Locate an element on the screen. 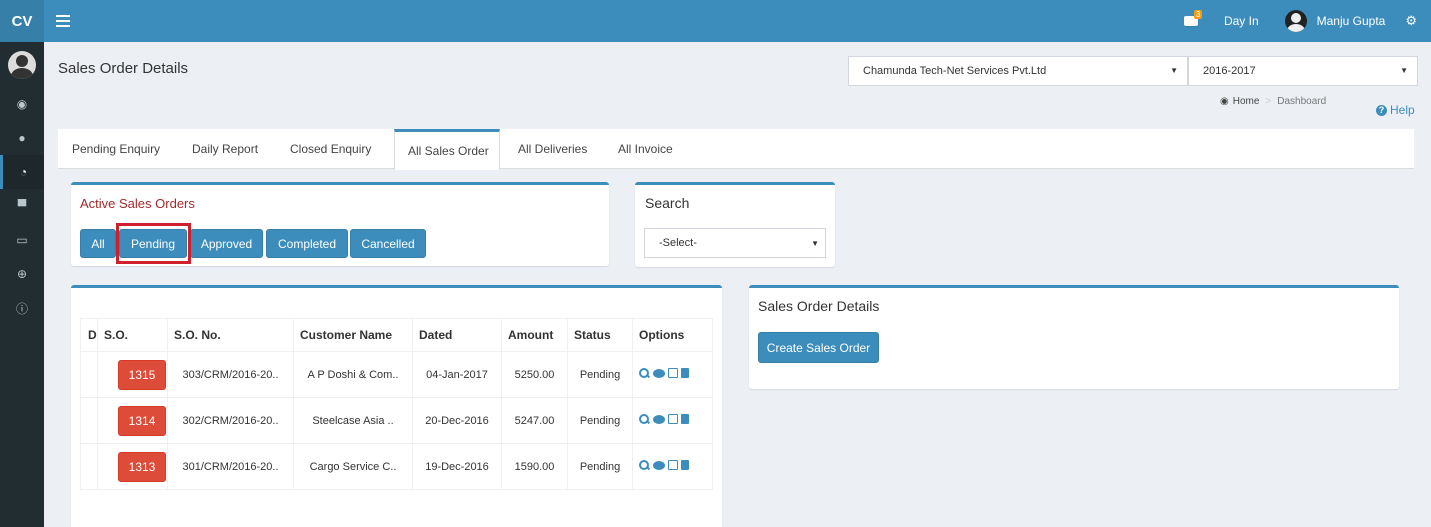 This screenshot has height=527, width=1431. question-icon: ? is located at coordinates (1381, 110).